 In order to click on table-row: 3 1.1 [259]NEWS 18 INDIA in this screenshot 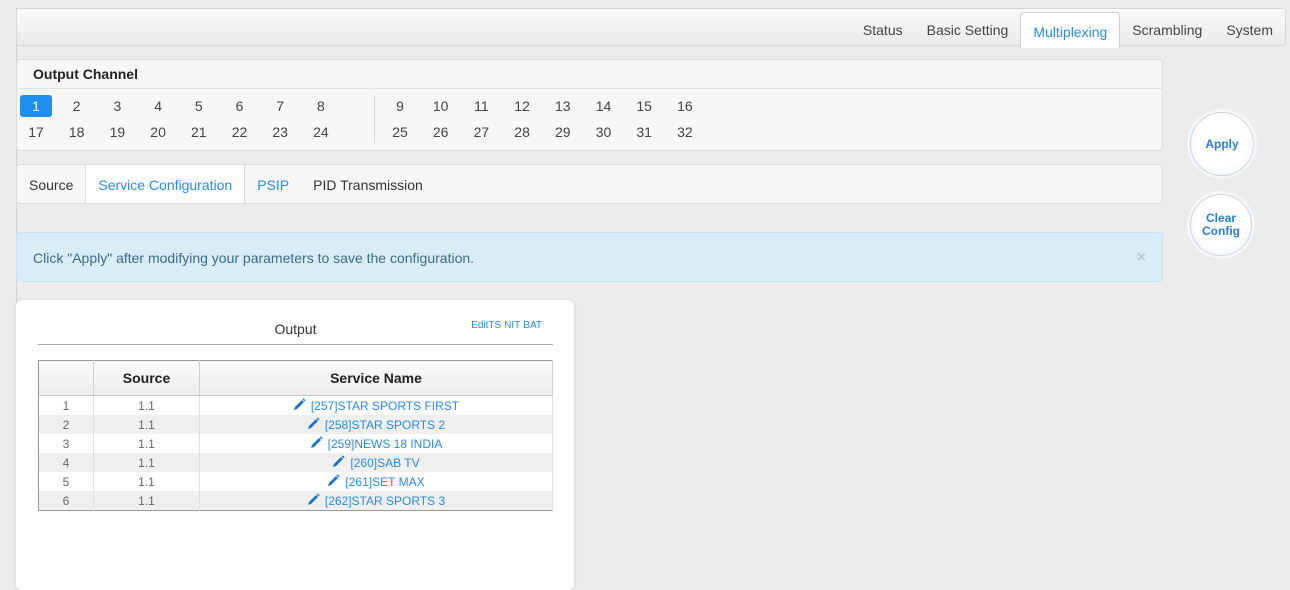, I will do `click(295, 443)`.